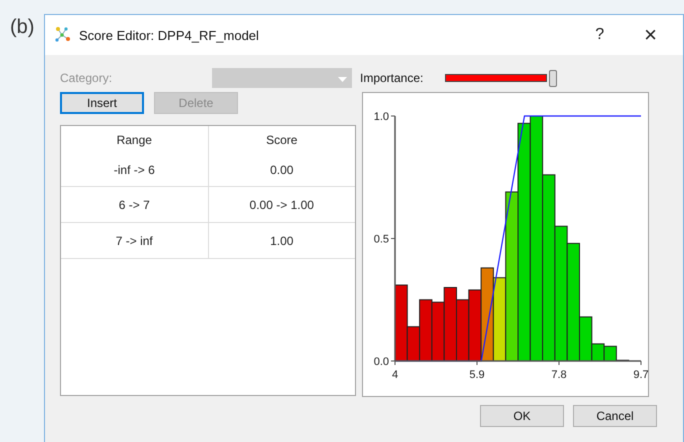 This screenshot has height=442, width=684. What do you see at coordinates (281, 170) in the screenshot?
I see `table-cell-text: 0.00` at bounding box center [281, 170].